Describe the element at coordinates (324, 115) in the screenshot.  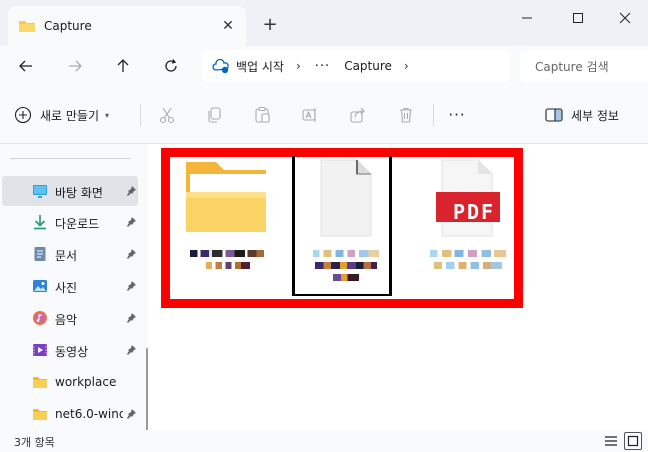
I see `command-bar: 새로 만들기 ▾ ··· 세부 정보` at that location.